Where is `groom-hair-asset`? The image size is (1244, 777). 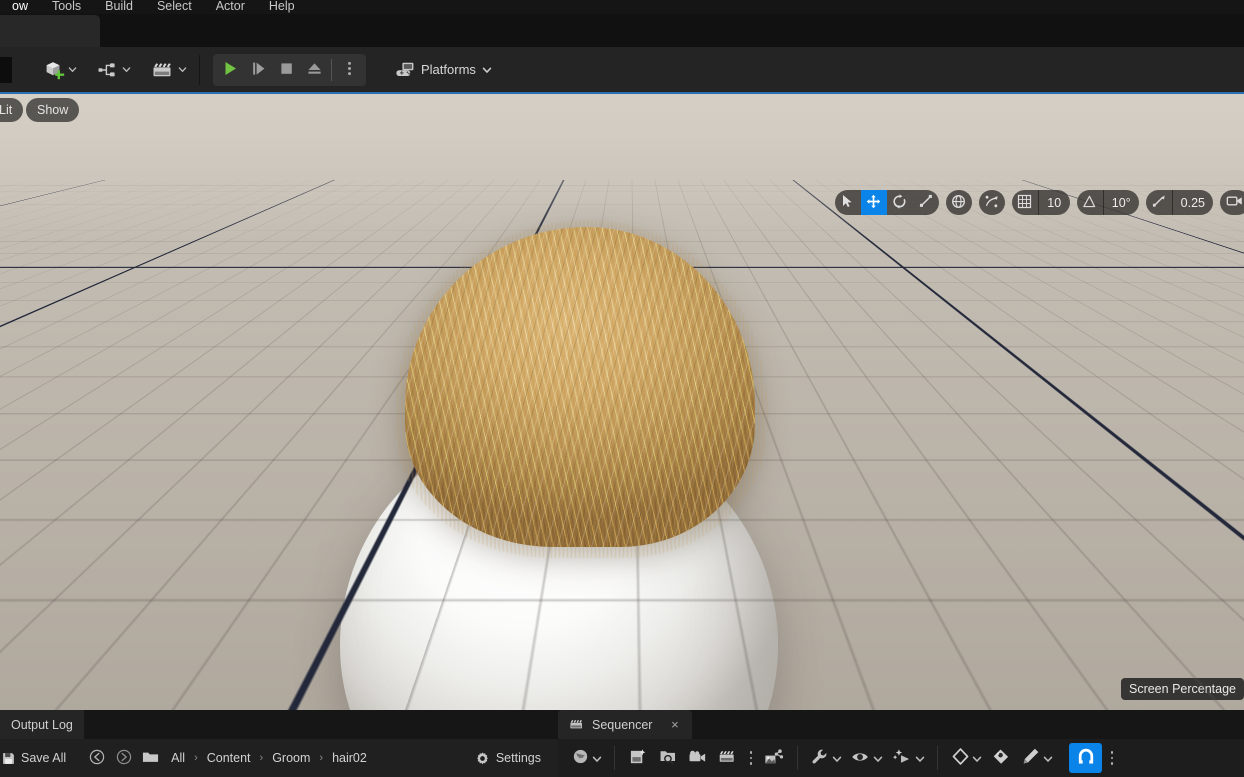 groom-hair-asset is located at coordinates (580, 387).